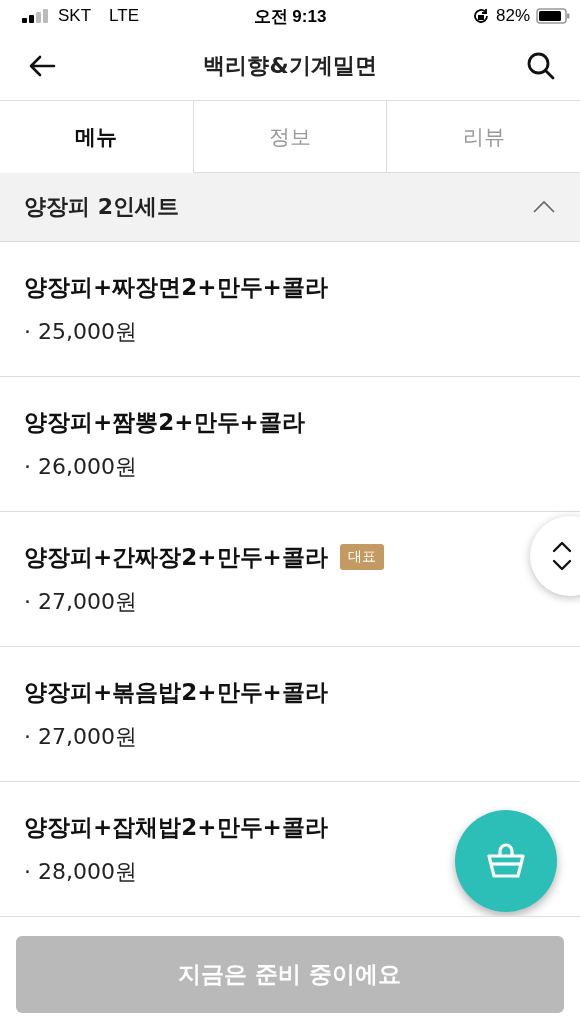  Describe the element at coordinates (80, 466) in the screenshot. I see `item-price: · 26,000원` at that location.